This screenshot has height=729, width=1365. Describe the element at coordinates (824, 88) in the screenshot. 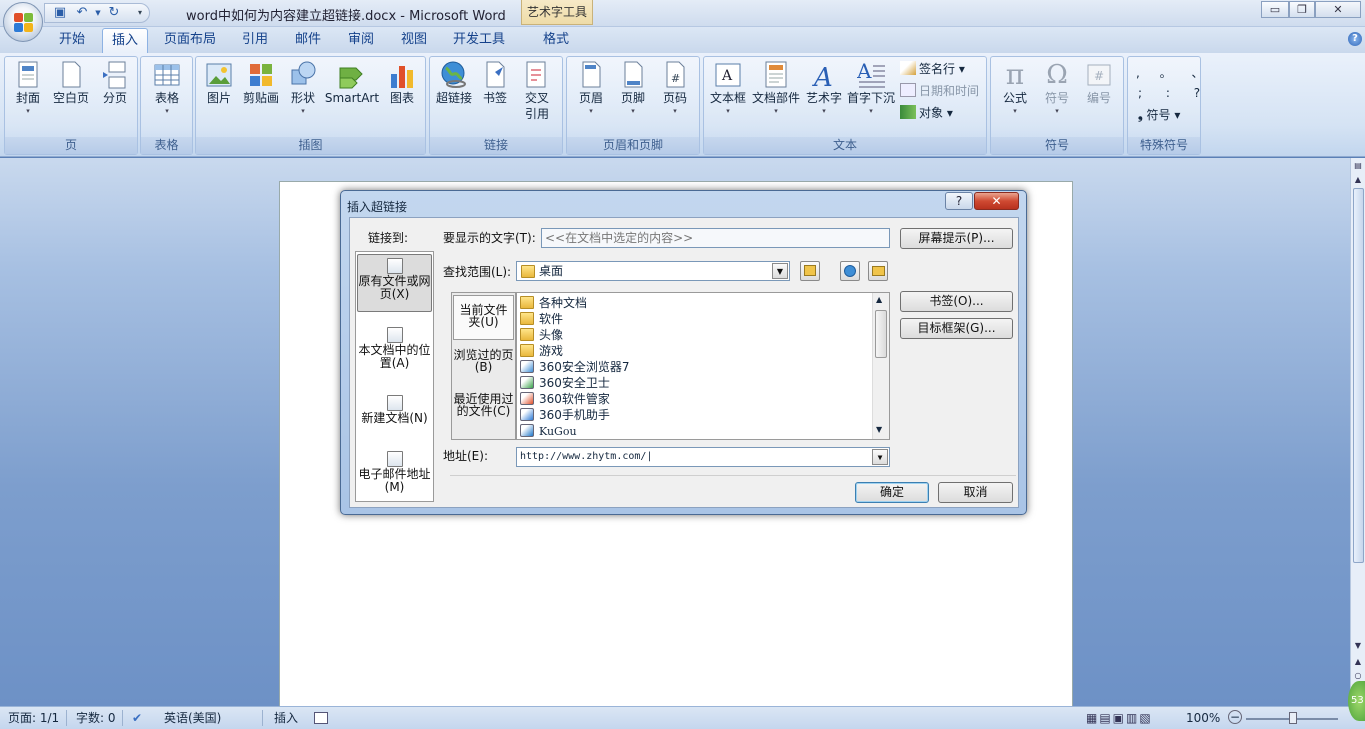

I see `wordart-button: A 艺术字 ▾` at that location.